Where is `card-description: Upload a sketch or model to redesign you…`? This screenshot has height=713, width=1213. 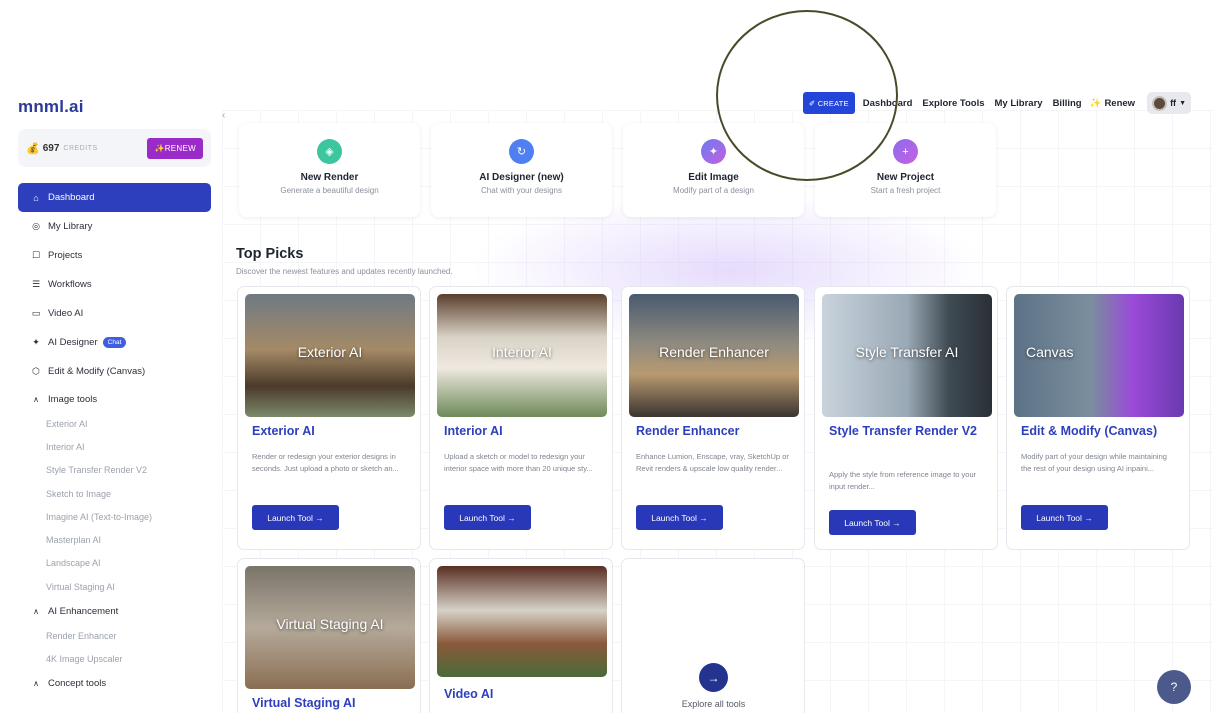
card-description: Upload a sketch or model to redesign you… is located at coordinates (518, 462).